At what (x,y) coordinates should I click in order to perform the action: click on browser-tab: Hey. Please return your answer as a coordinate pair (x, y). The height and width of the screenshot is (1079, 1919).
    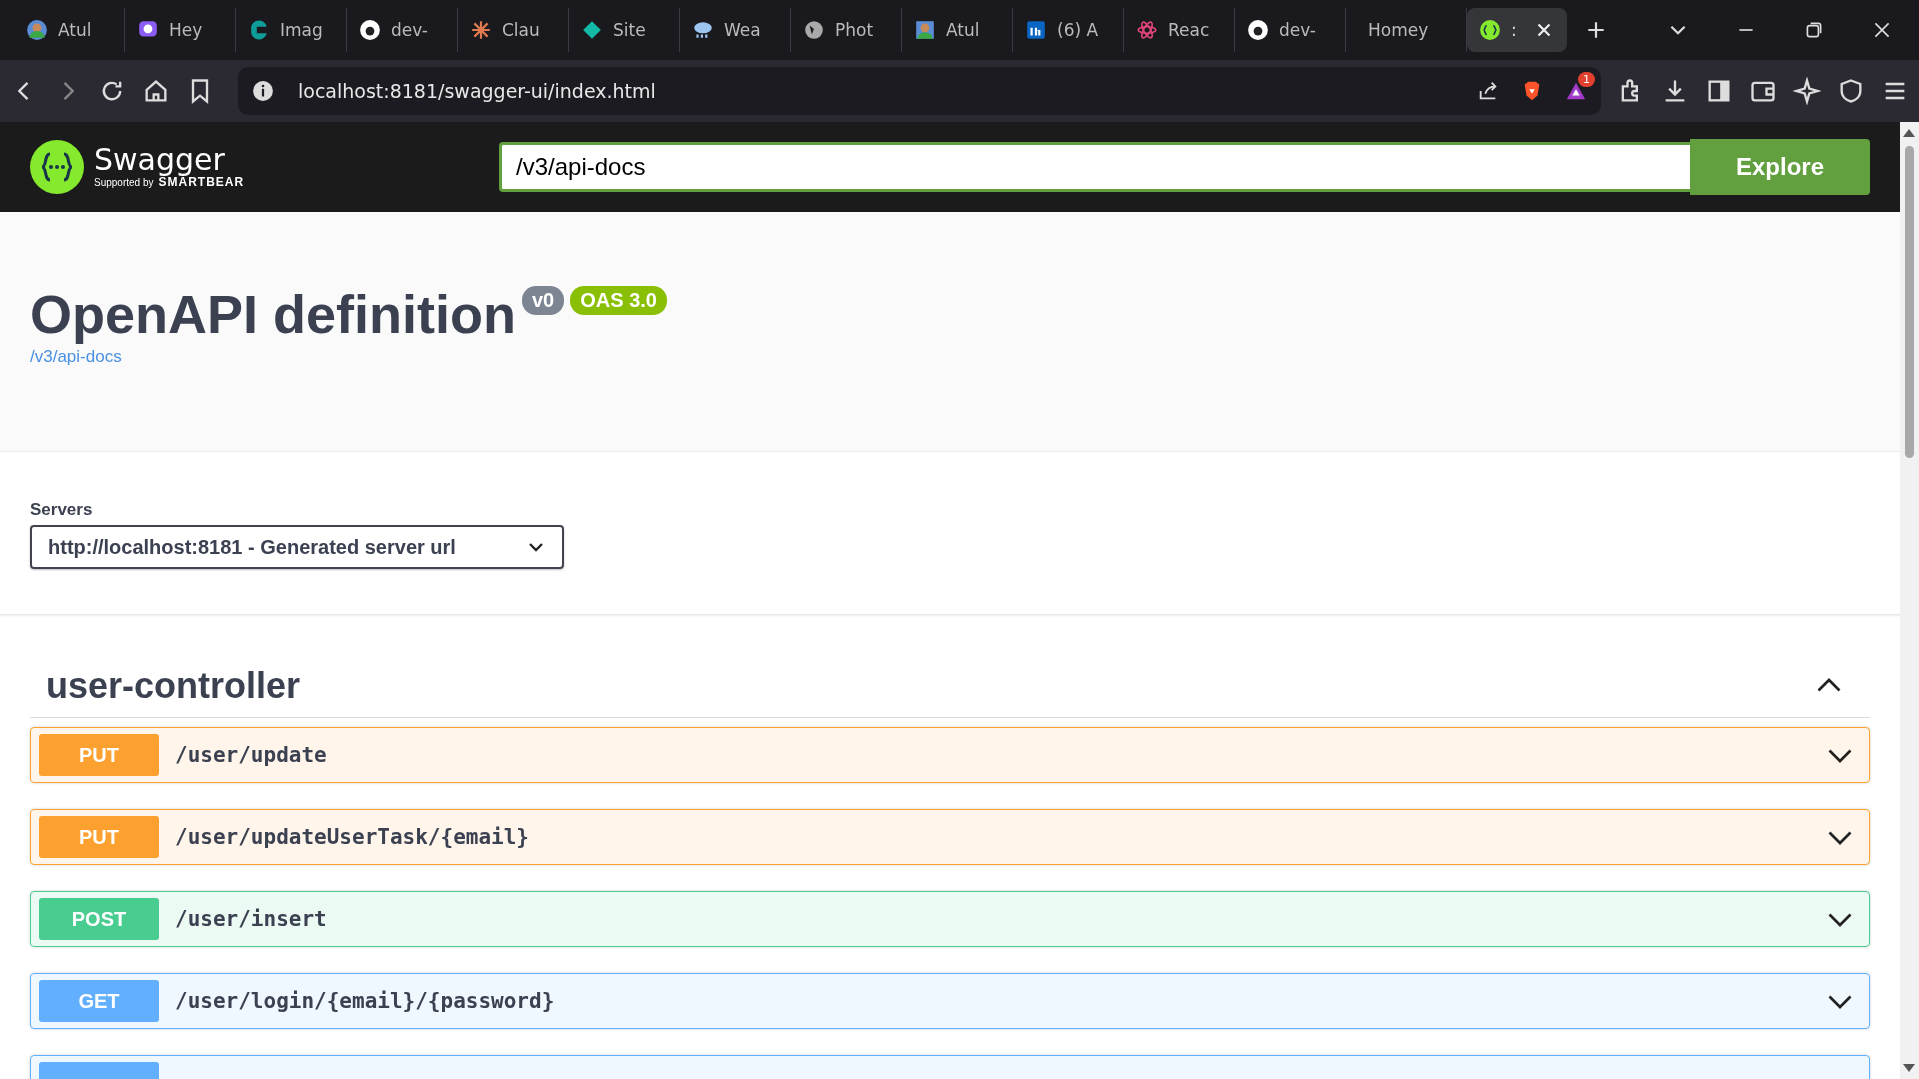
    Looking at the image, I should click on (180, 30).